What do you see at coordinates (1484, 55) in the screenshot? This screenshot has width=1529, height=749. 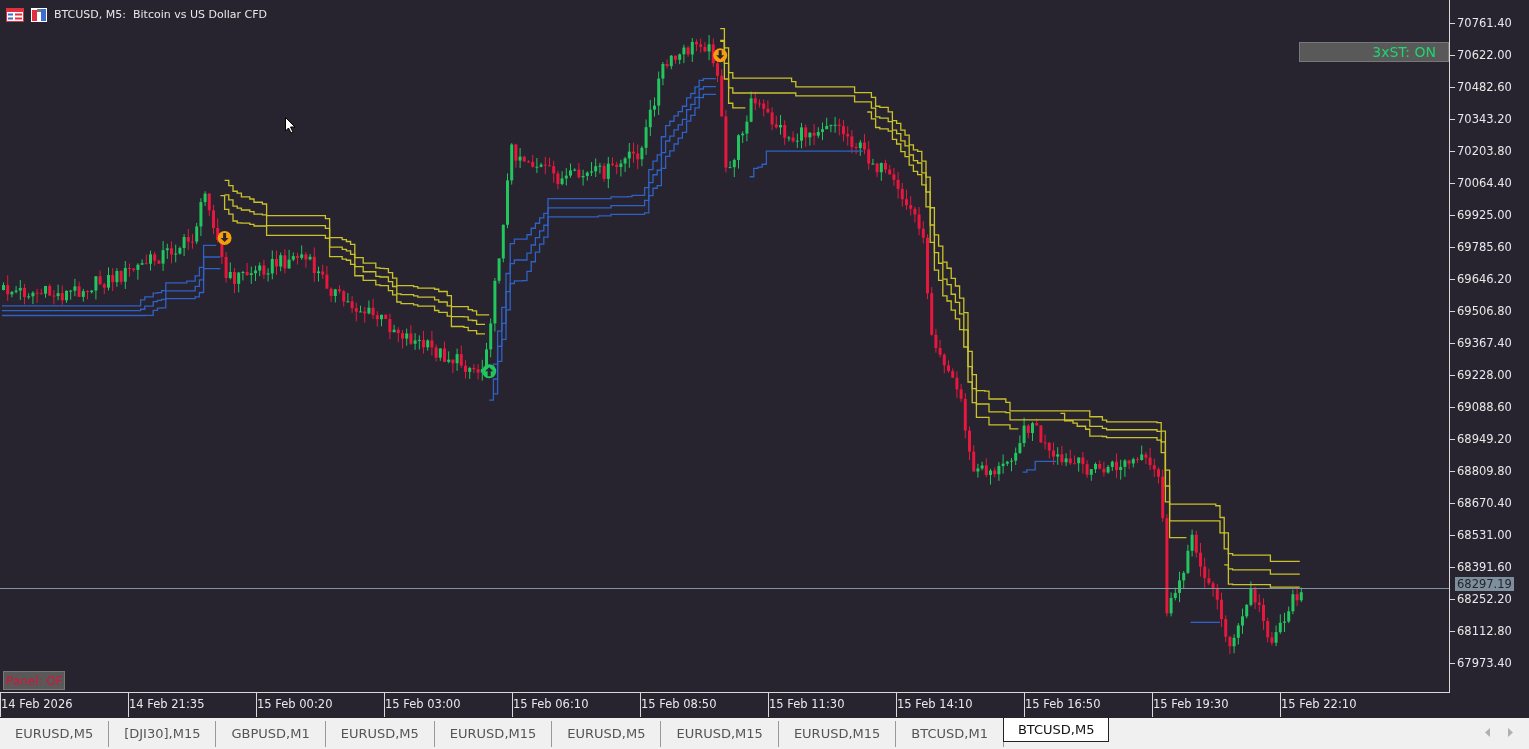 I see `price-axis-label: 70622.00` at bounding box center [1484, 55].